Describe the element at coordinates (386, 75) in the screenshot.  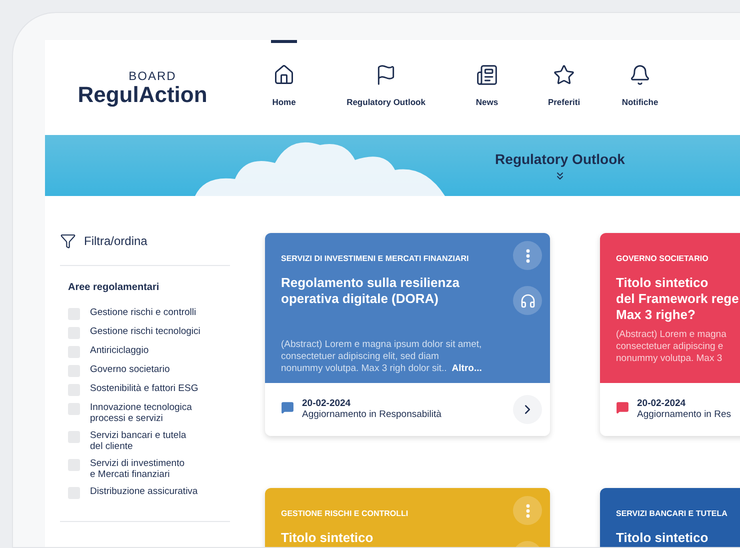
I see `flag-icon` at that location.